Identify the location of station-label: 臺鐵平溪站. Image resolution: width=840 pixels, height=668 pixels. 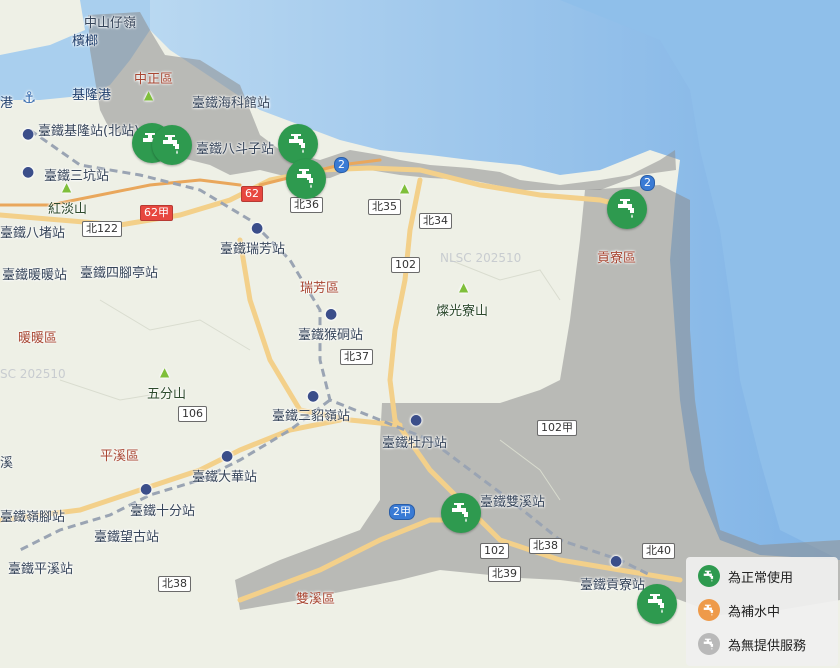
(41, 569).